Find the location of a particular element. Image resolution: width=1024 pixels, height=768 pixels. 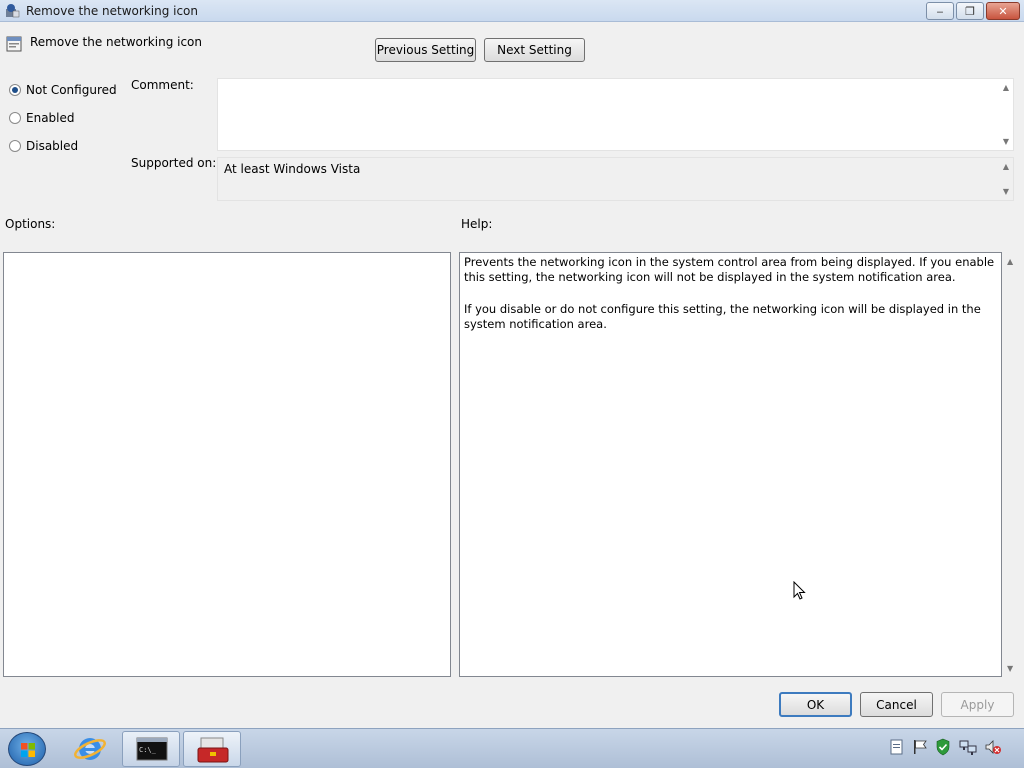

previous-setting-button: Previous Setting is located at coordinates (425, 50).